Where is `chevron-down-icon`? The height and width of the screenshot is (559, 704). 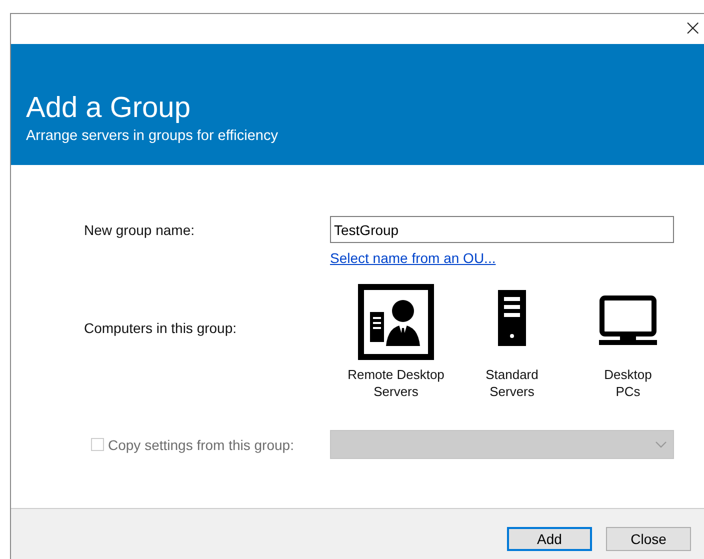 chevron-down-icon is located at coordinates (661, 444).